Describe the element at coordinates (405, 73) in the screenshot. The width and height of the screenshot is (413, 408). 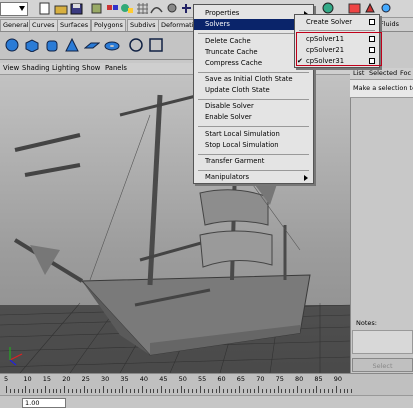
I see `menu-focus: Foc` at that location.